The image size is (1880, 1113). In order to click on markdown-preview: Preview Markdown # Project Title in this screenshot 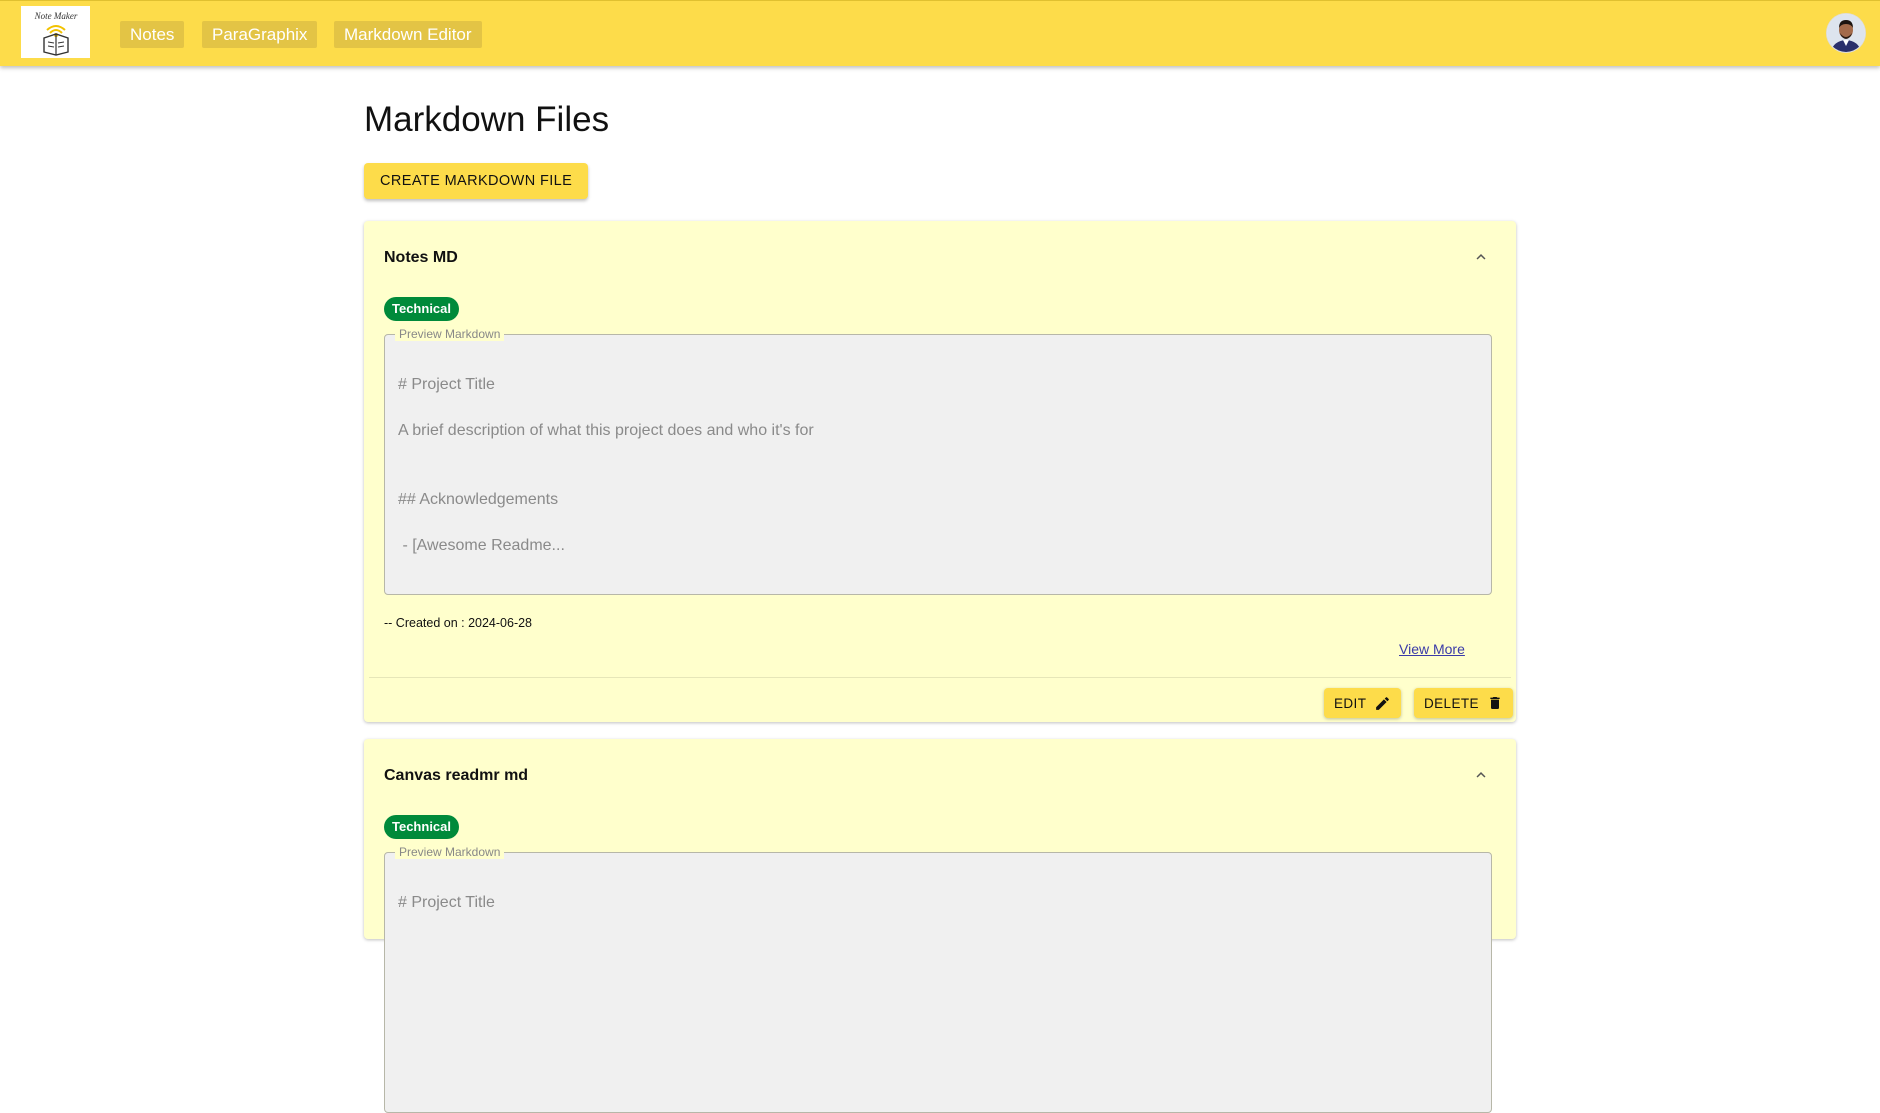, I will do `click(938, 979)`.